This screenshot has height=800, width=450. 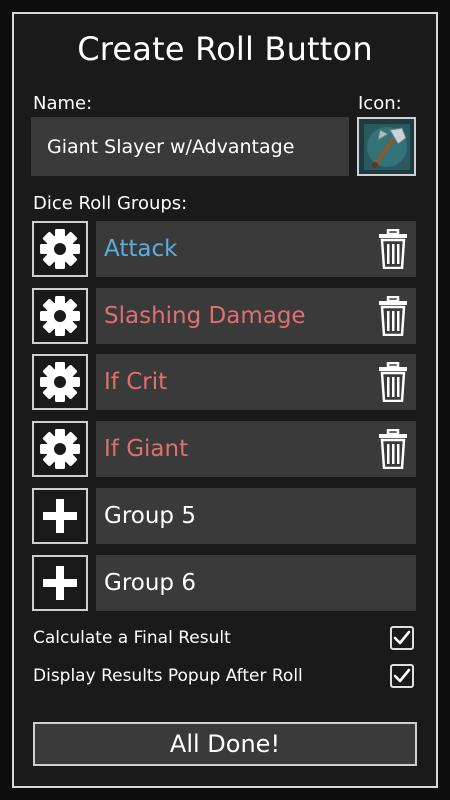 What do you see at coordinates (256, 382) in the screenshot?
I see `group-row: If Crit` at bounding box center [256, 382].